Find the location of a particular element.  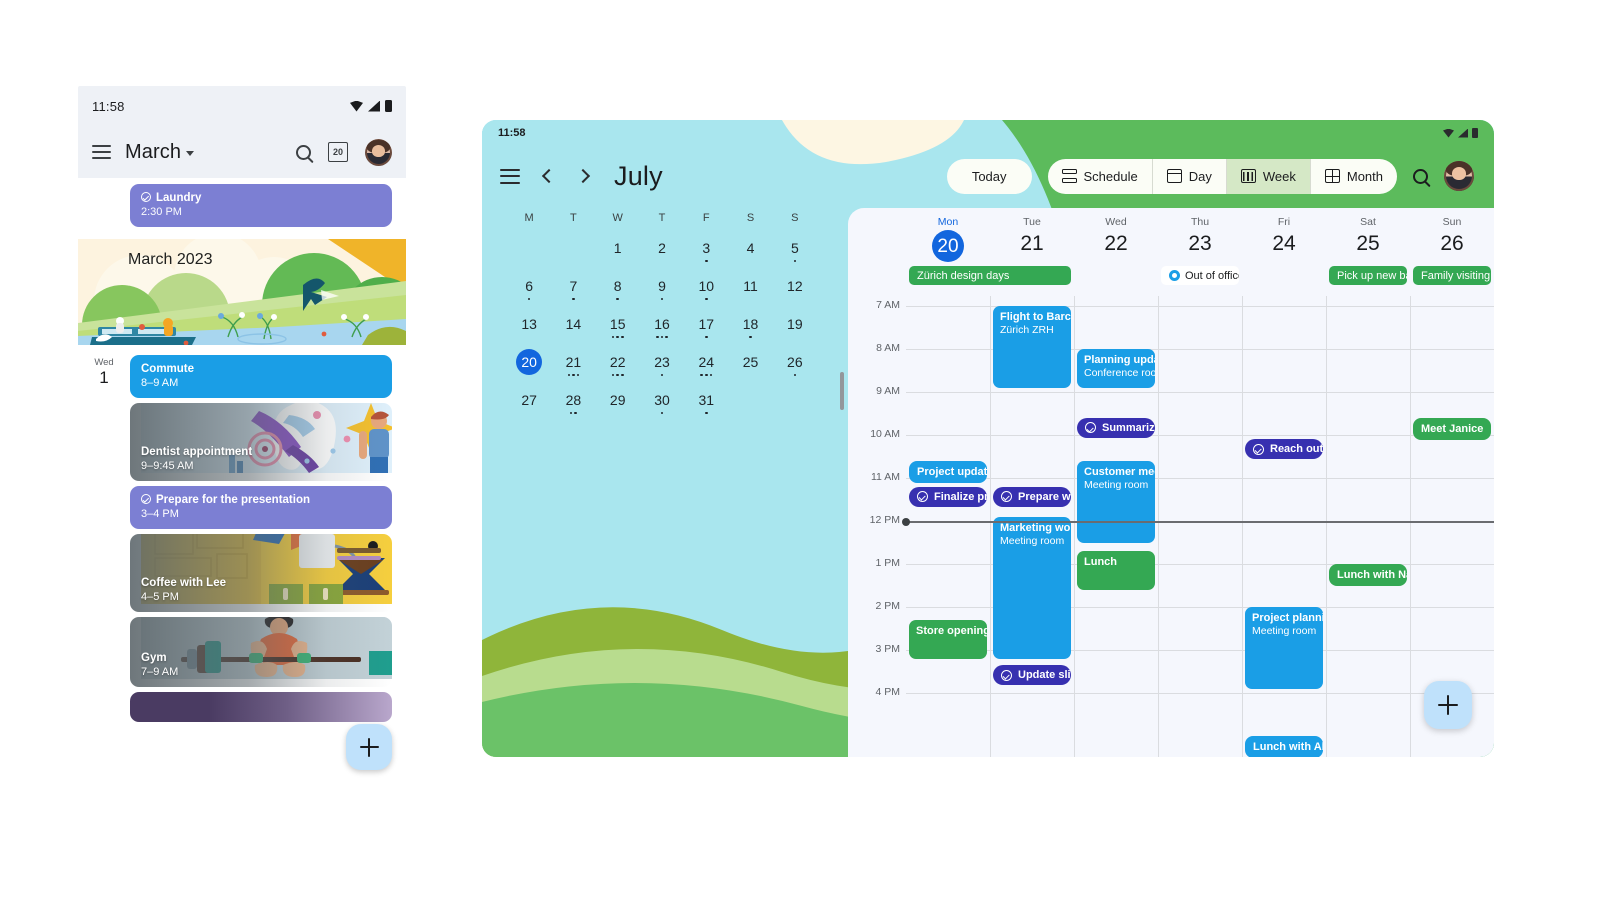

mini-calendar-day-8: 8 is located at coordinates (618, 292).